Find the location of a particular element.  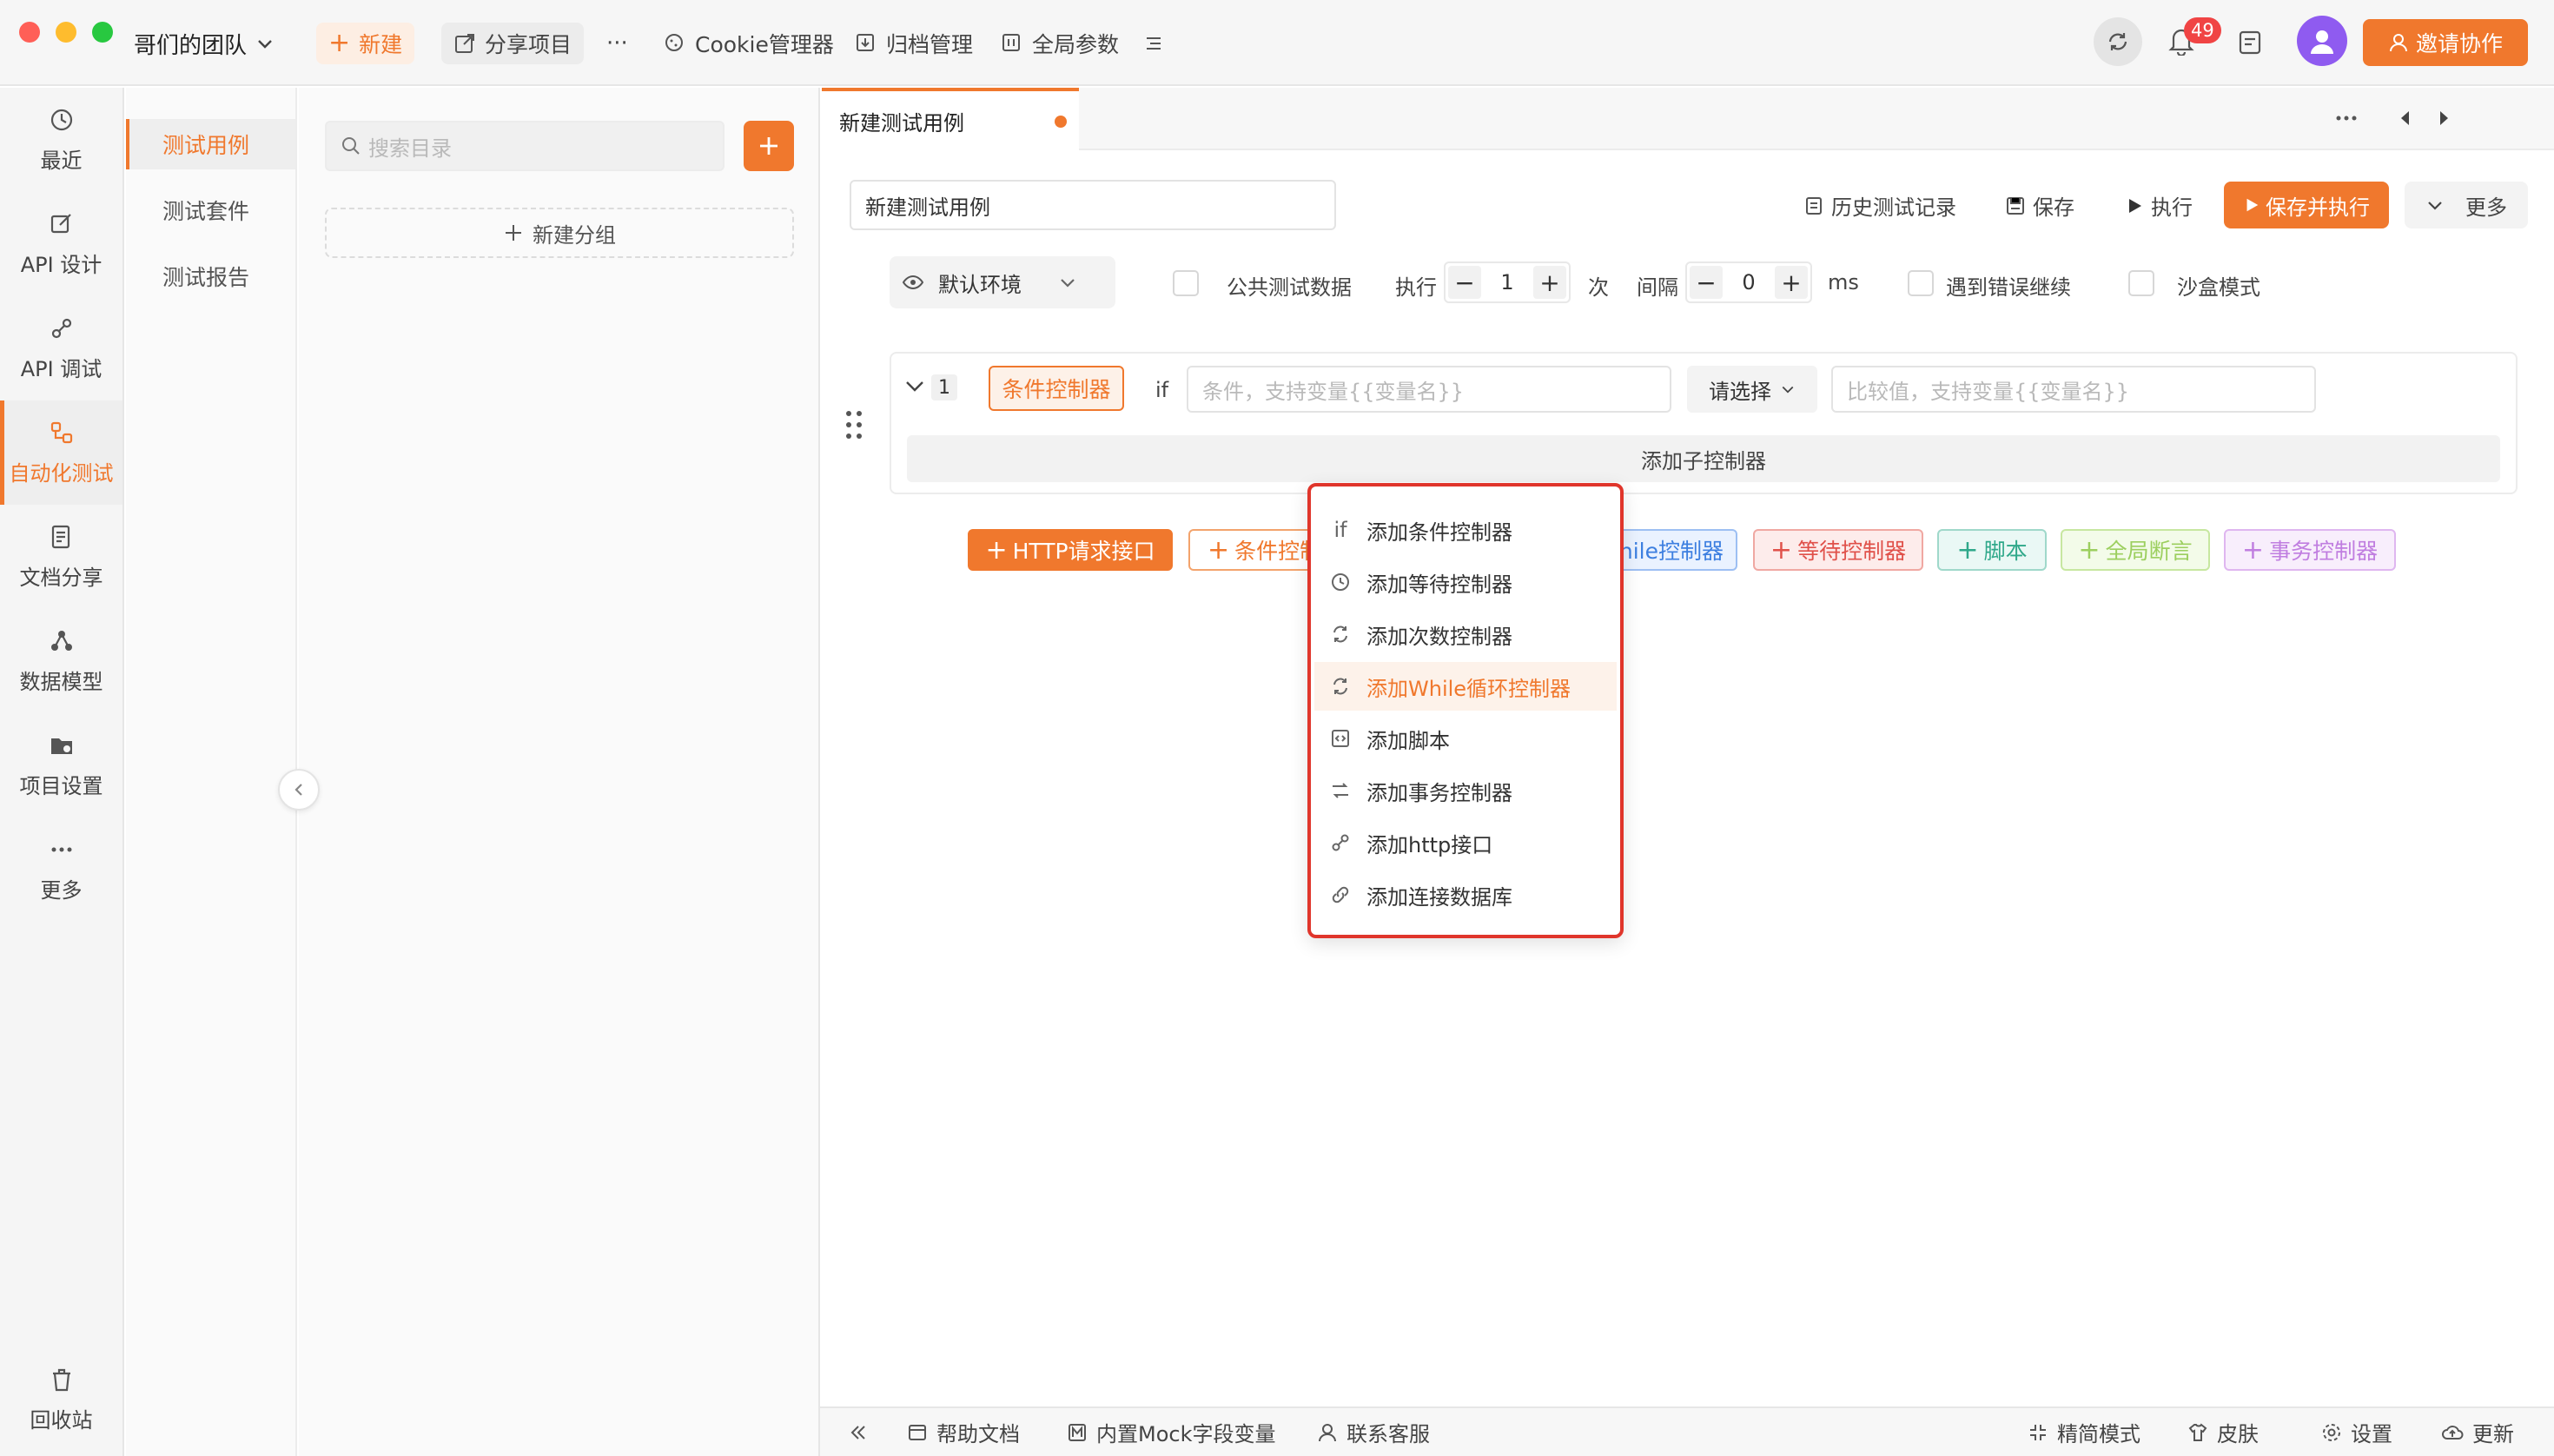

settings-button: 设置 is located at coordinates (2356, 1432).